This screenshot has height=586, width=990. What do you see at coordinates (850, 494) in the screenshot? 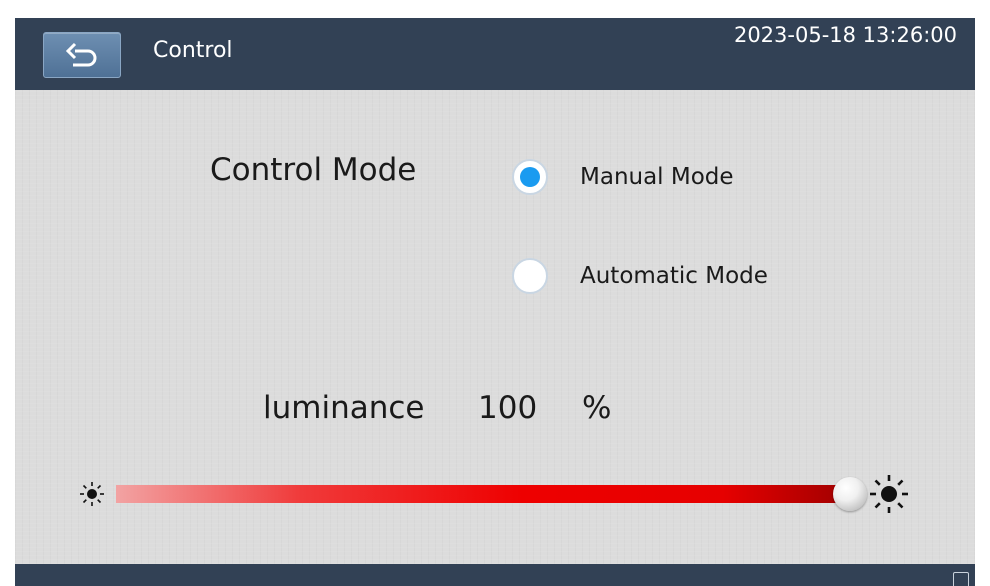
I see `luminance-slider-thumb` at bounding box center [850, 494].